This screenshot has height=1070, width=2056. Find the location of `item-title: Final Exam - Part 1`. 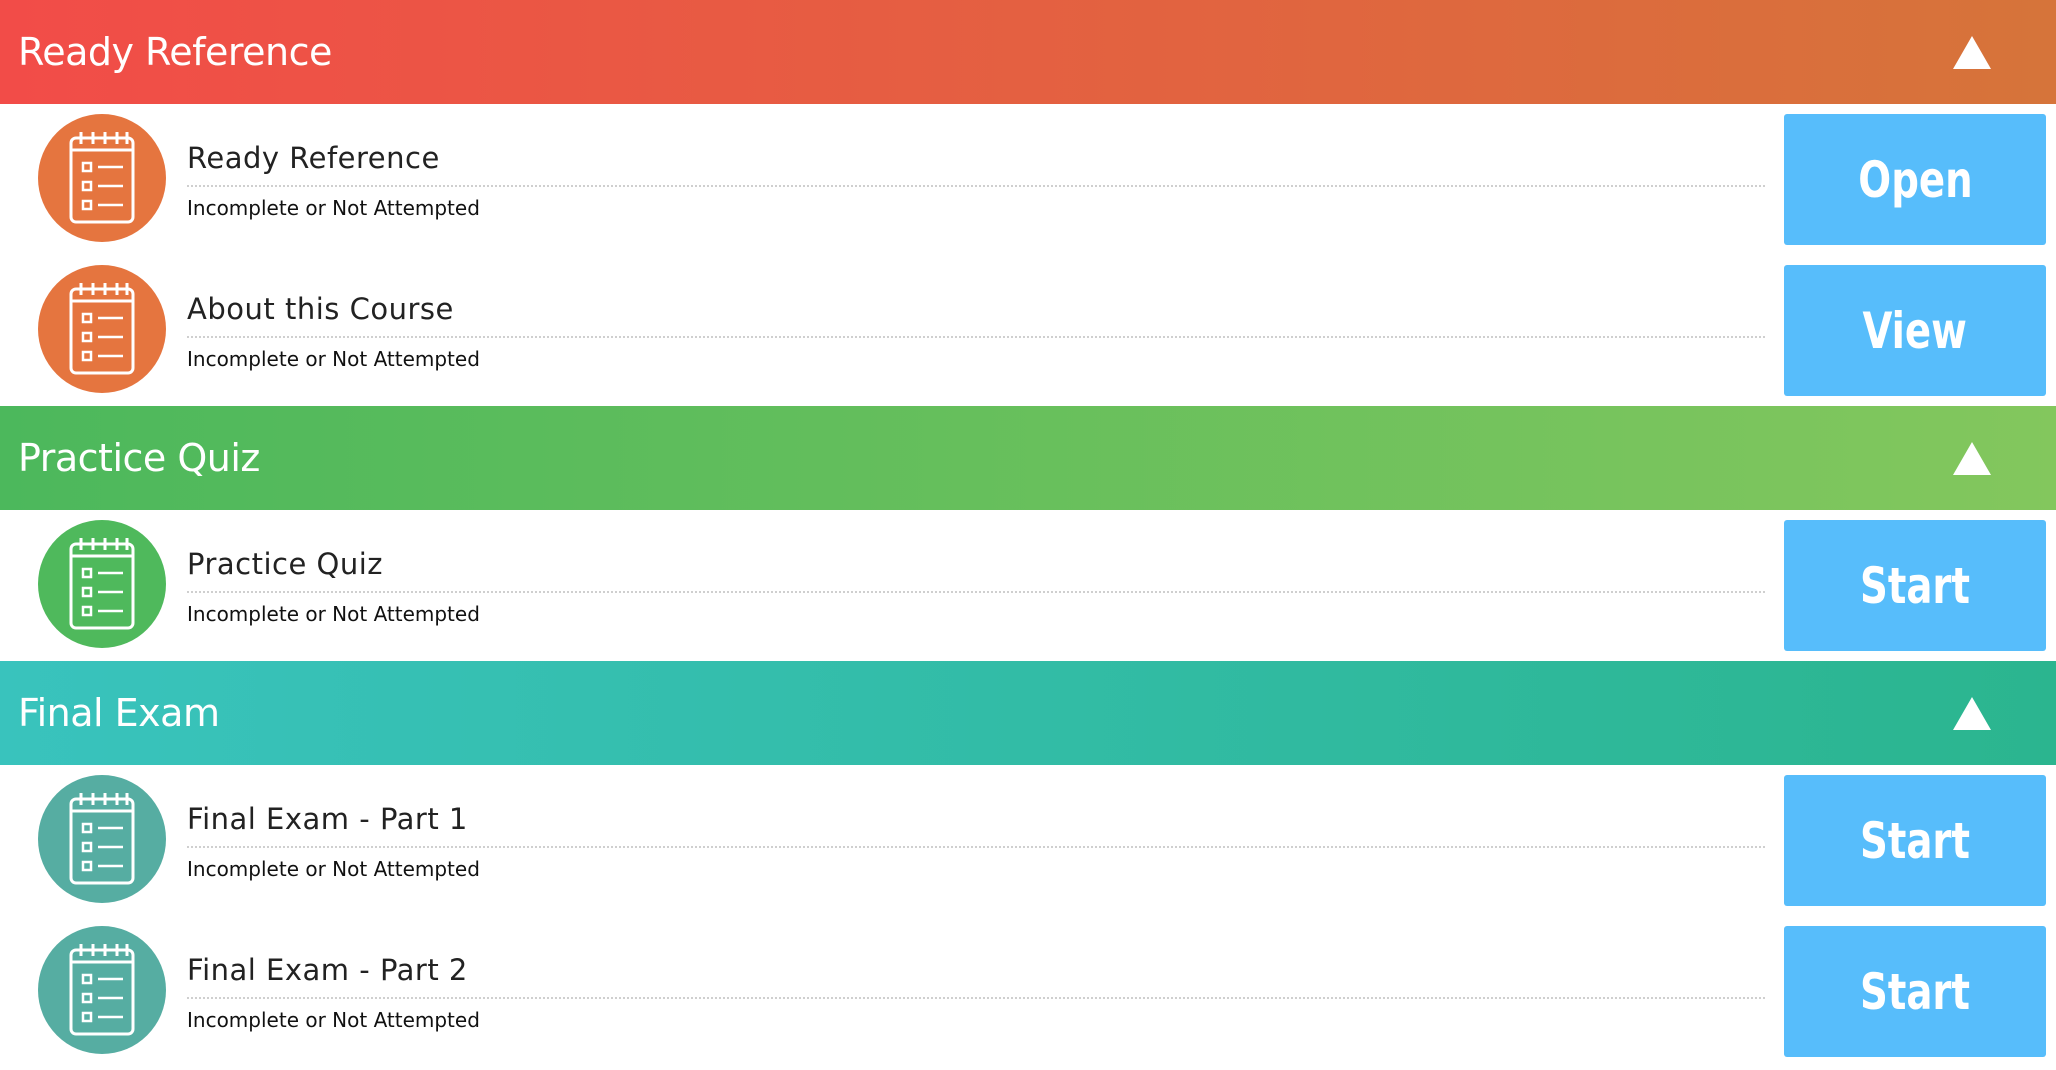

item-title: Final Exam - Part 1 is located at coordinates (327, 819).